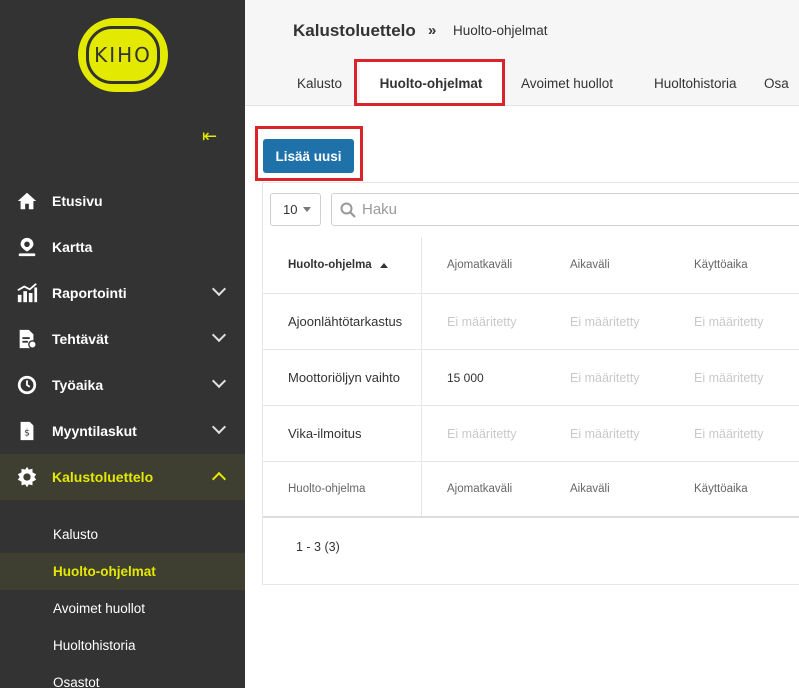 This screenshot has height=688, width=799. I want to click on chart-bars-icon, so click(27, 293).